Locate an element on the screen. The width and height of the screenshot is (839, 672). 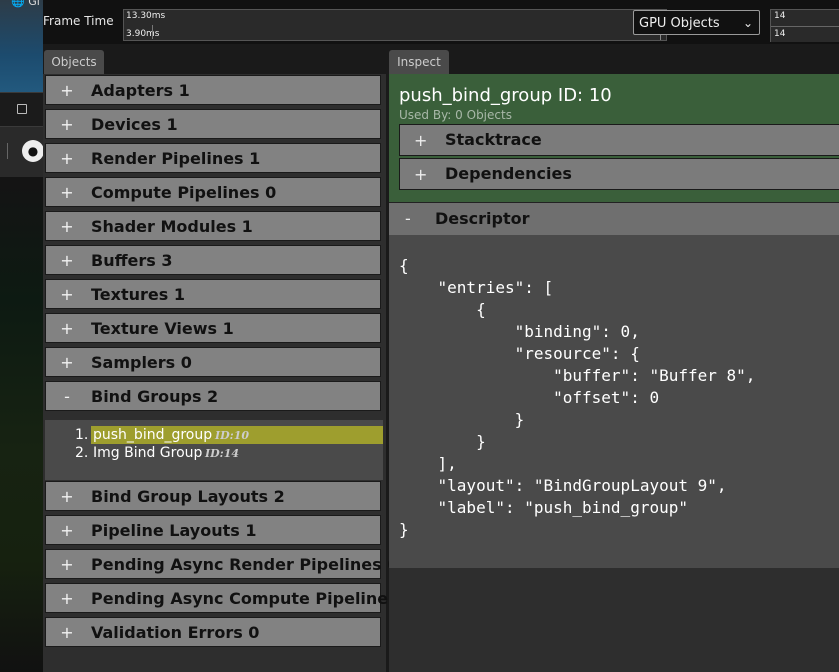
section-bind-groups: - Bind Groups 2 is located at coordinates (213, 396).